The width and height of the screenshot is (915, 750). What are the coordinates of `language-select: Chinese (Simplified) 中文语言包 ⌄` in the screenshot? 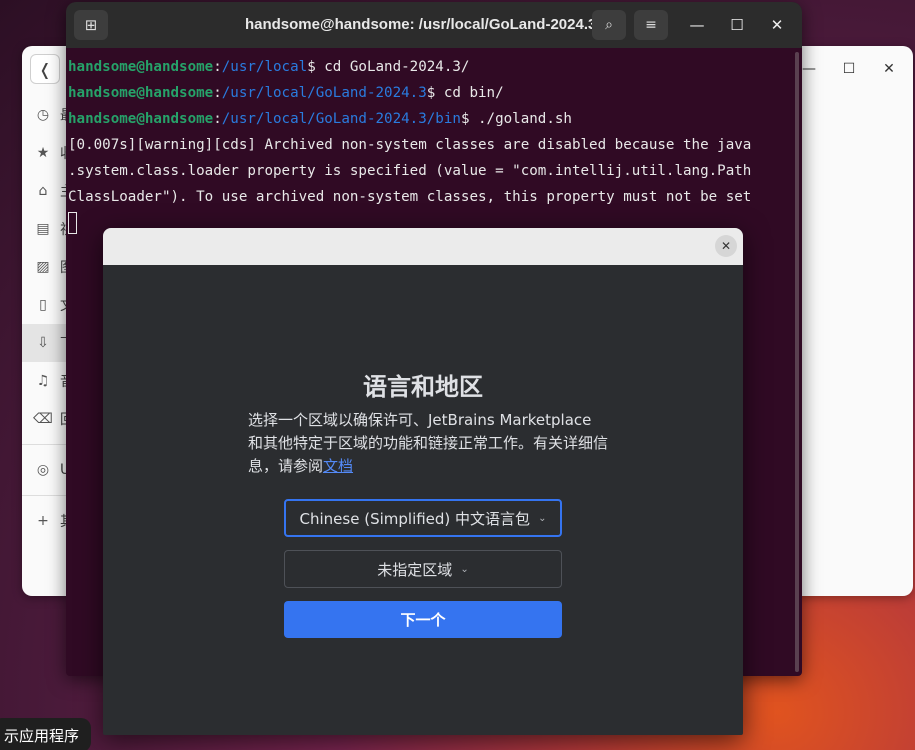 It's located at (423, 518).